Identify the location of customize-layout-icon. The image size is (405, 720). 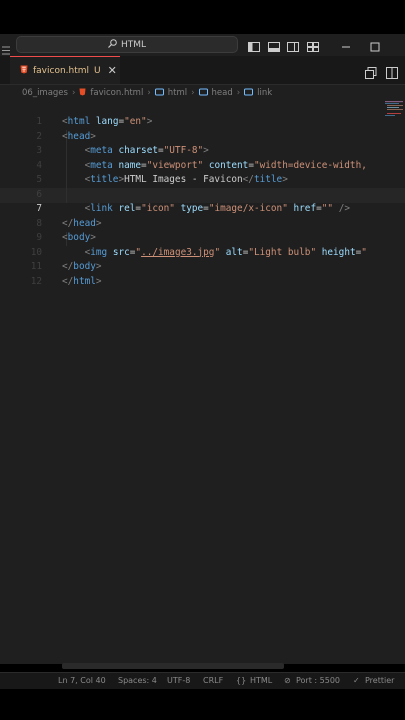
(313, 45).